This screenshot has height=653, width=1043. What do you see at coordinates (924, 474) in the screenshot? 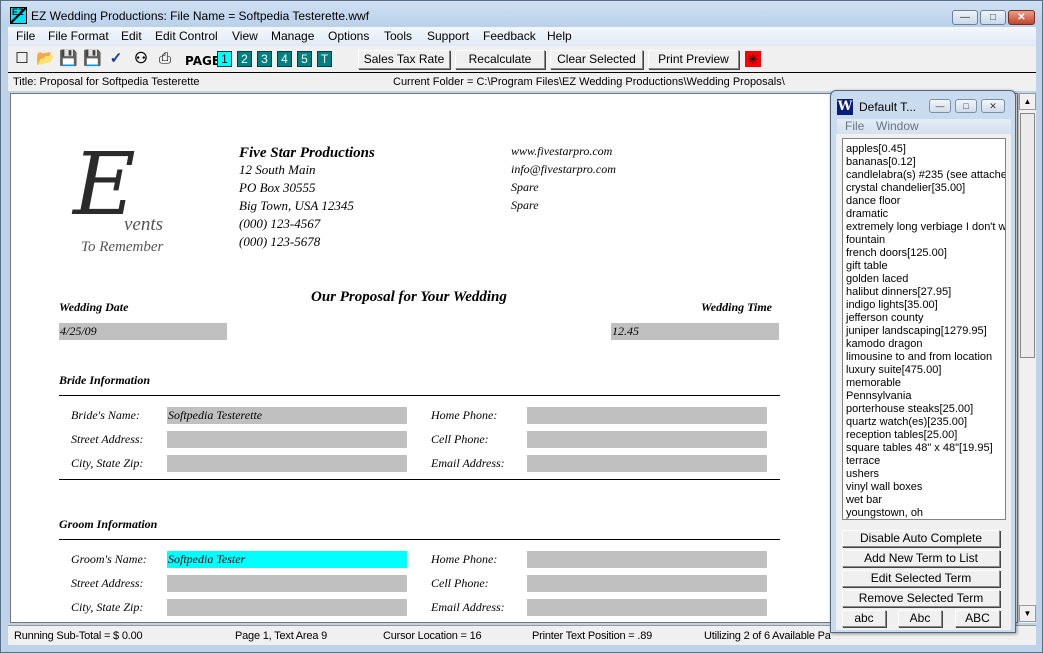
I see `term-list-item: ushers` at bounding box center [924, 474].